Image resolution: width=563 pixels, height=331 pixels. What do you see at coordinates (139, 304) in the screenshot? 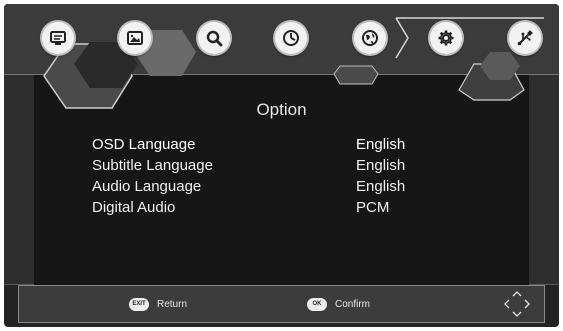
I see `exit-key-icon: EXIT` at bounding box center [139, 304].